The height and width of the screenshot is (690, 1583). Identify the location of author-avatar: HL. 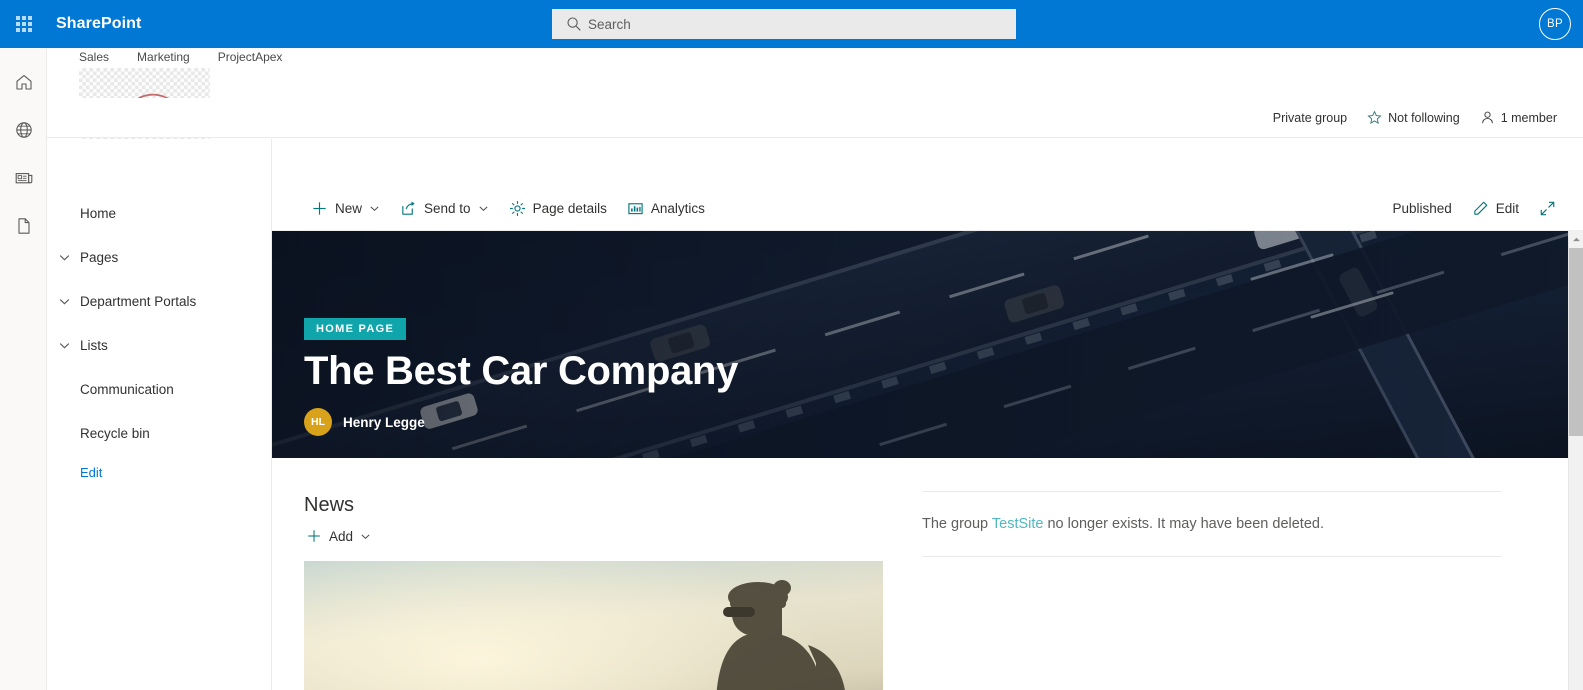
(318, 422).